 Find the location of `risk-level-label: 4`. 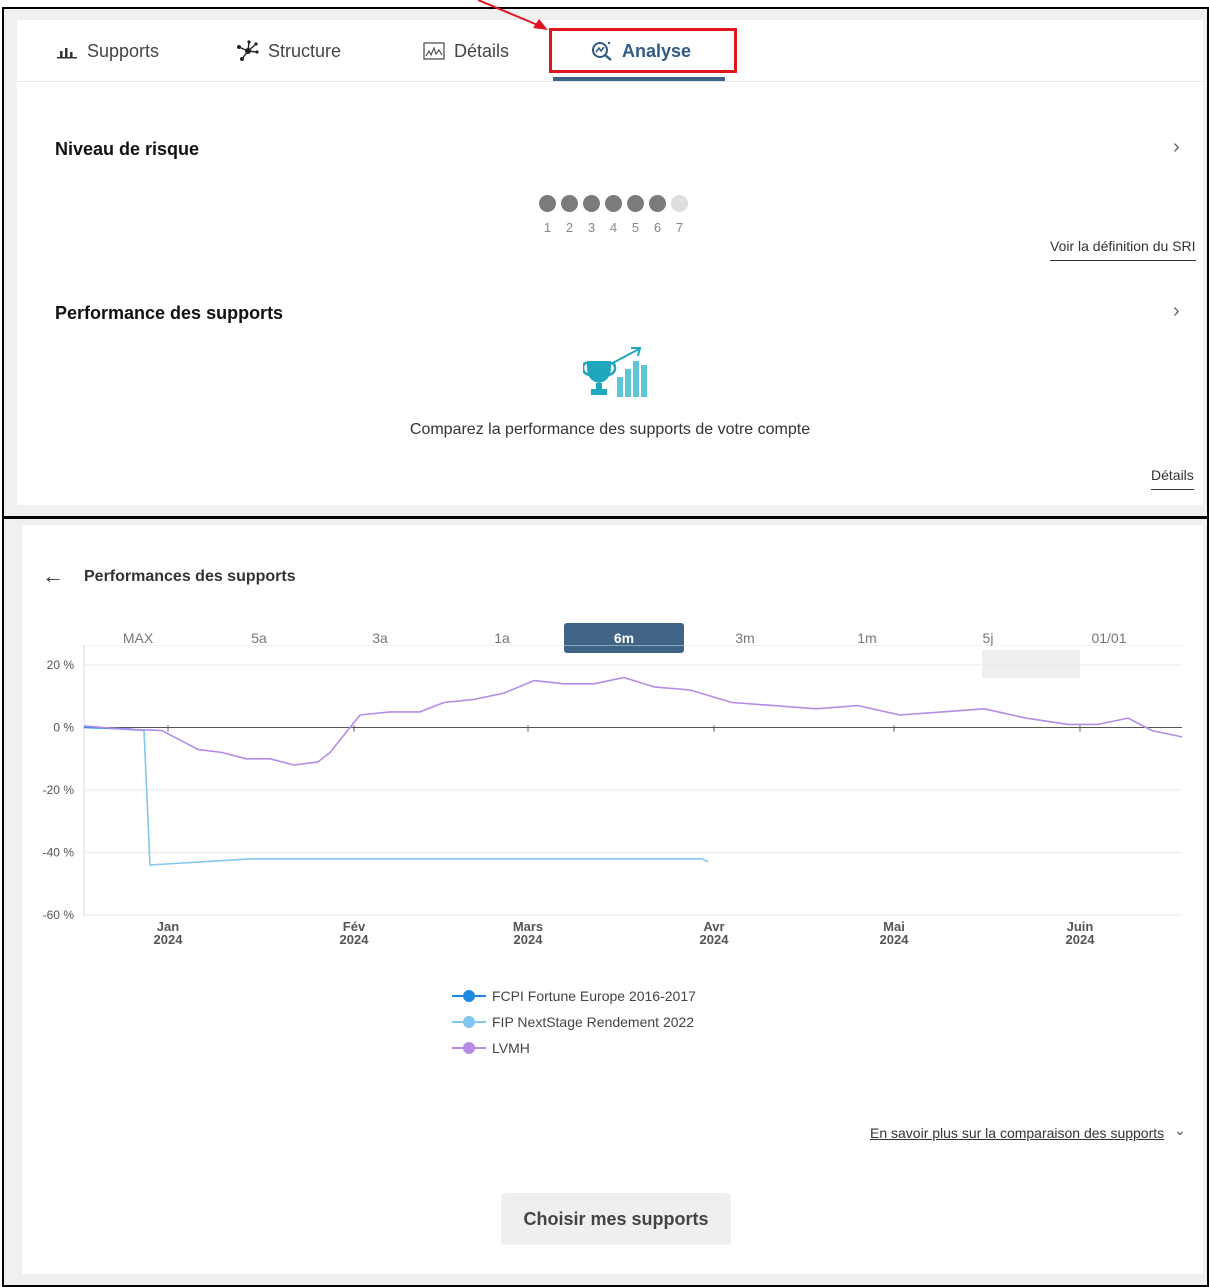

risk-level-label: 4 is located at coordinates (613, 227).